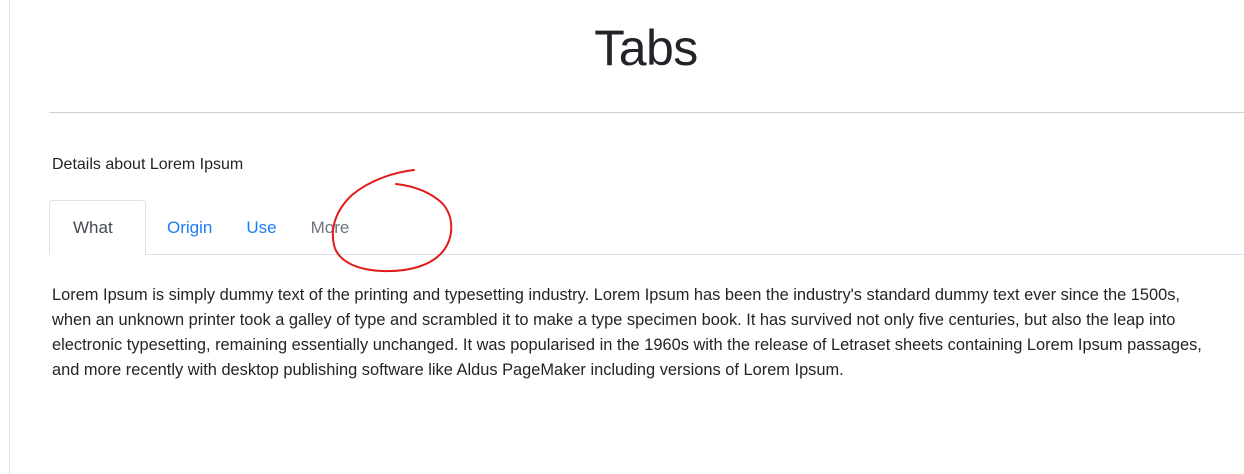 The image size is (1244, 474). I want to click on title-divider, so click(646, 112).